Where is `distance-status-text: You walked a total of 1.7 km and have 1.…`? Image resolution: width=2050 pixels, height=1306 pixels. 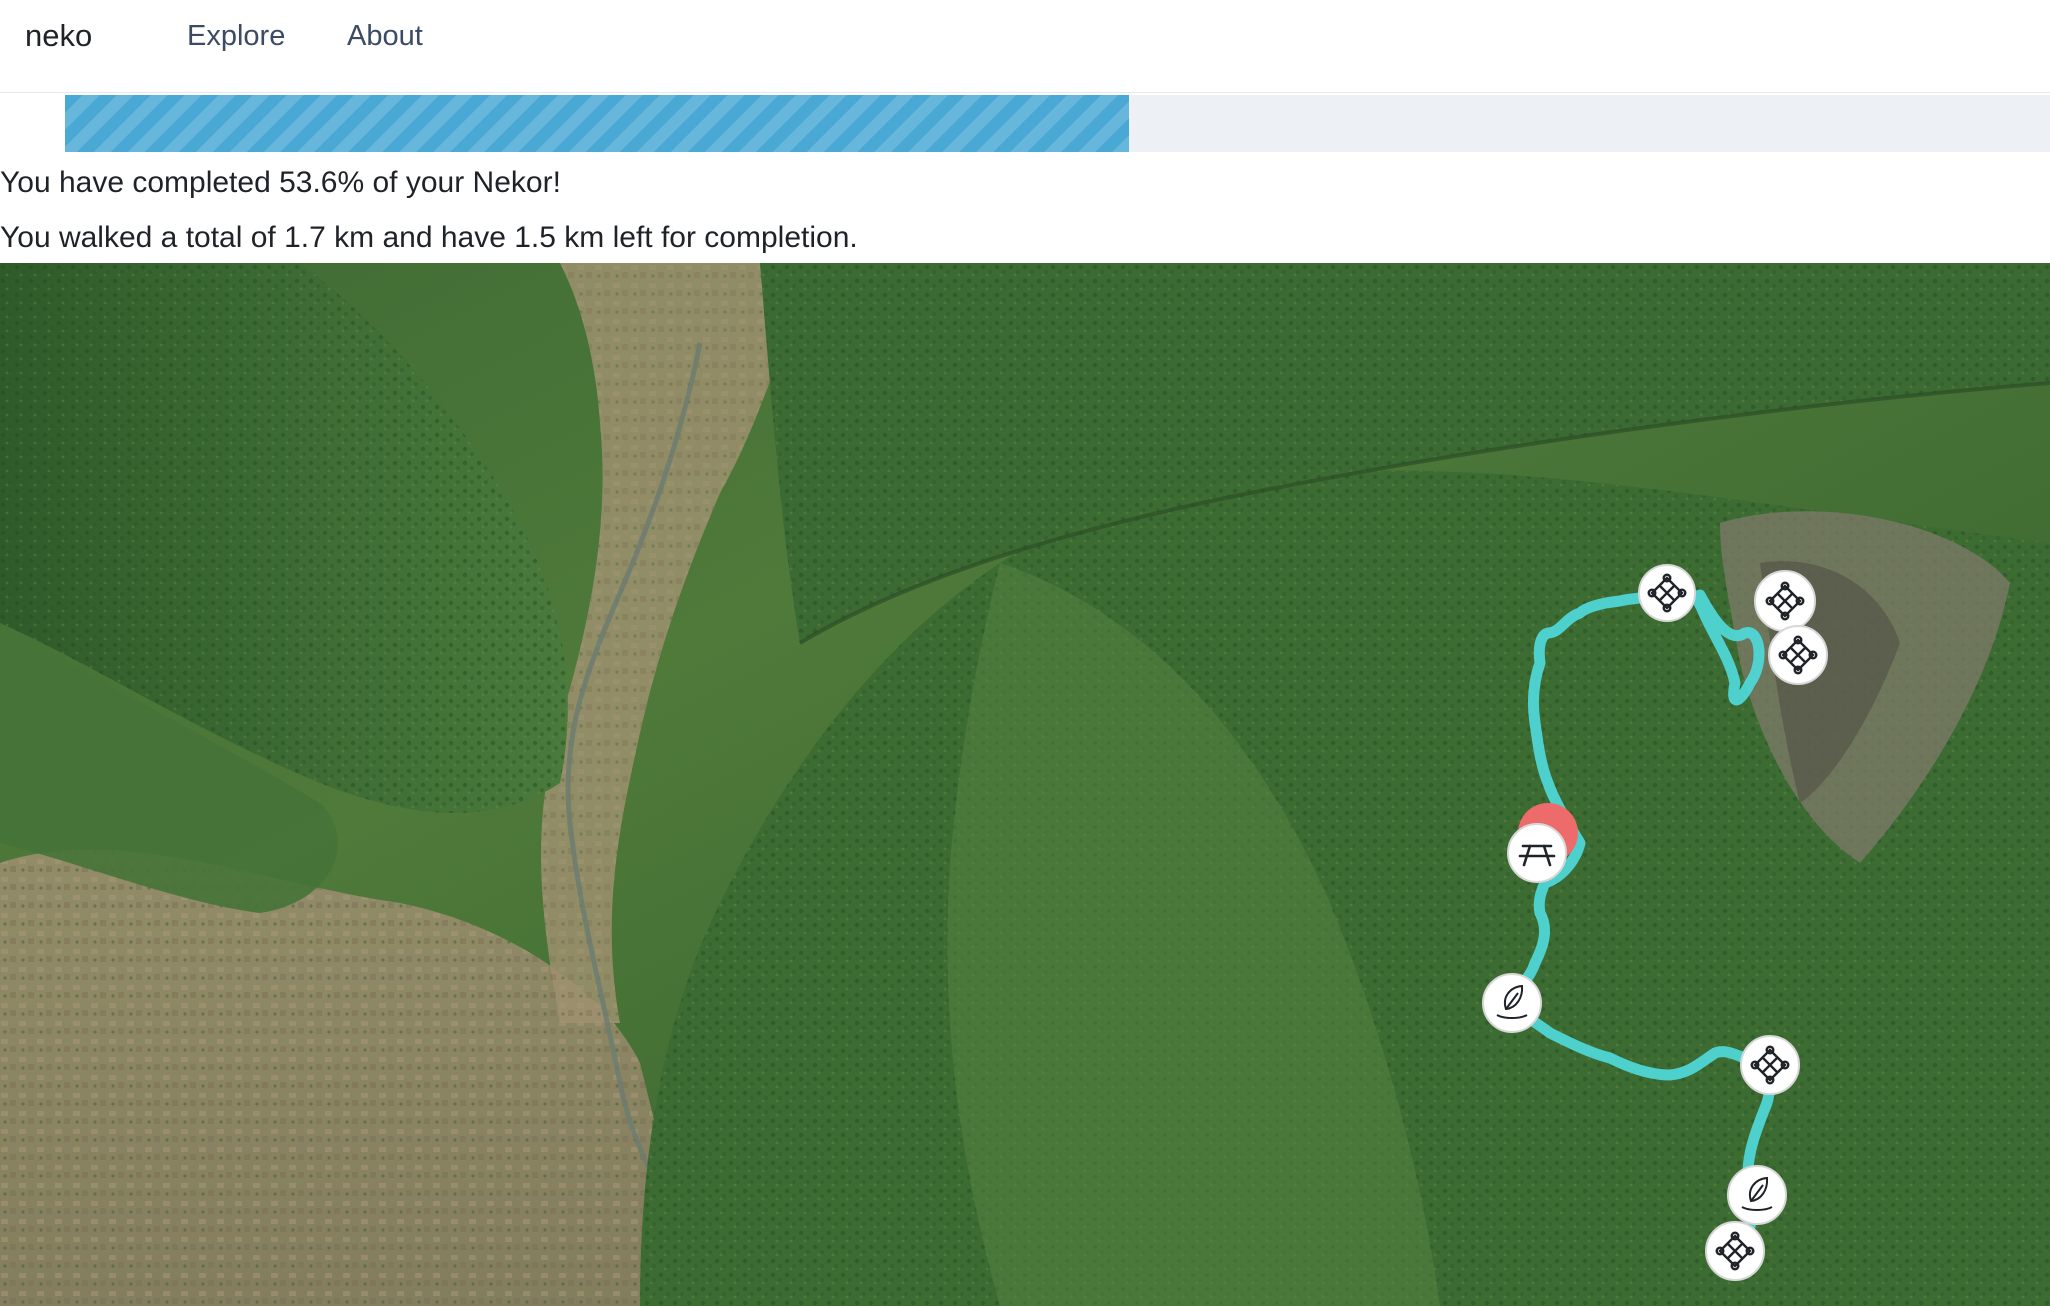
distance-status-text: You walked a total of 1.7 km and have 1.… is located at coordinates (429, 237).